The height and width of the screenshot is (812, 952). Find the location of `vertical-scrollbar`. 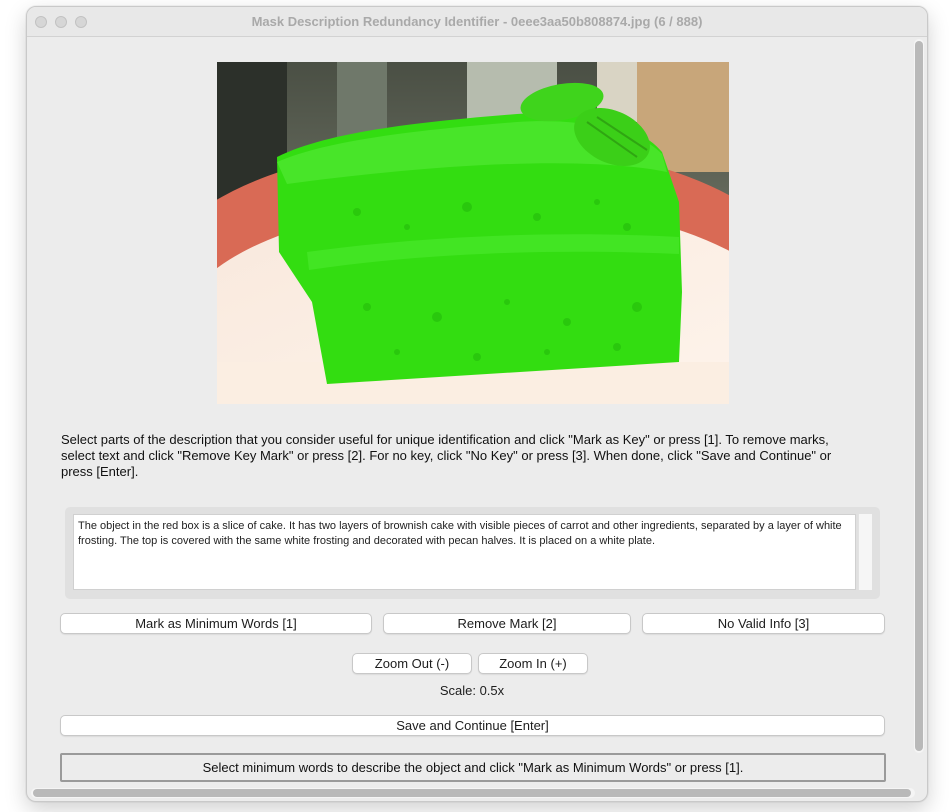

vertical-scrollbar is located at coordinates (919, 396).